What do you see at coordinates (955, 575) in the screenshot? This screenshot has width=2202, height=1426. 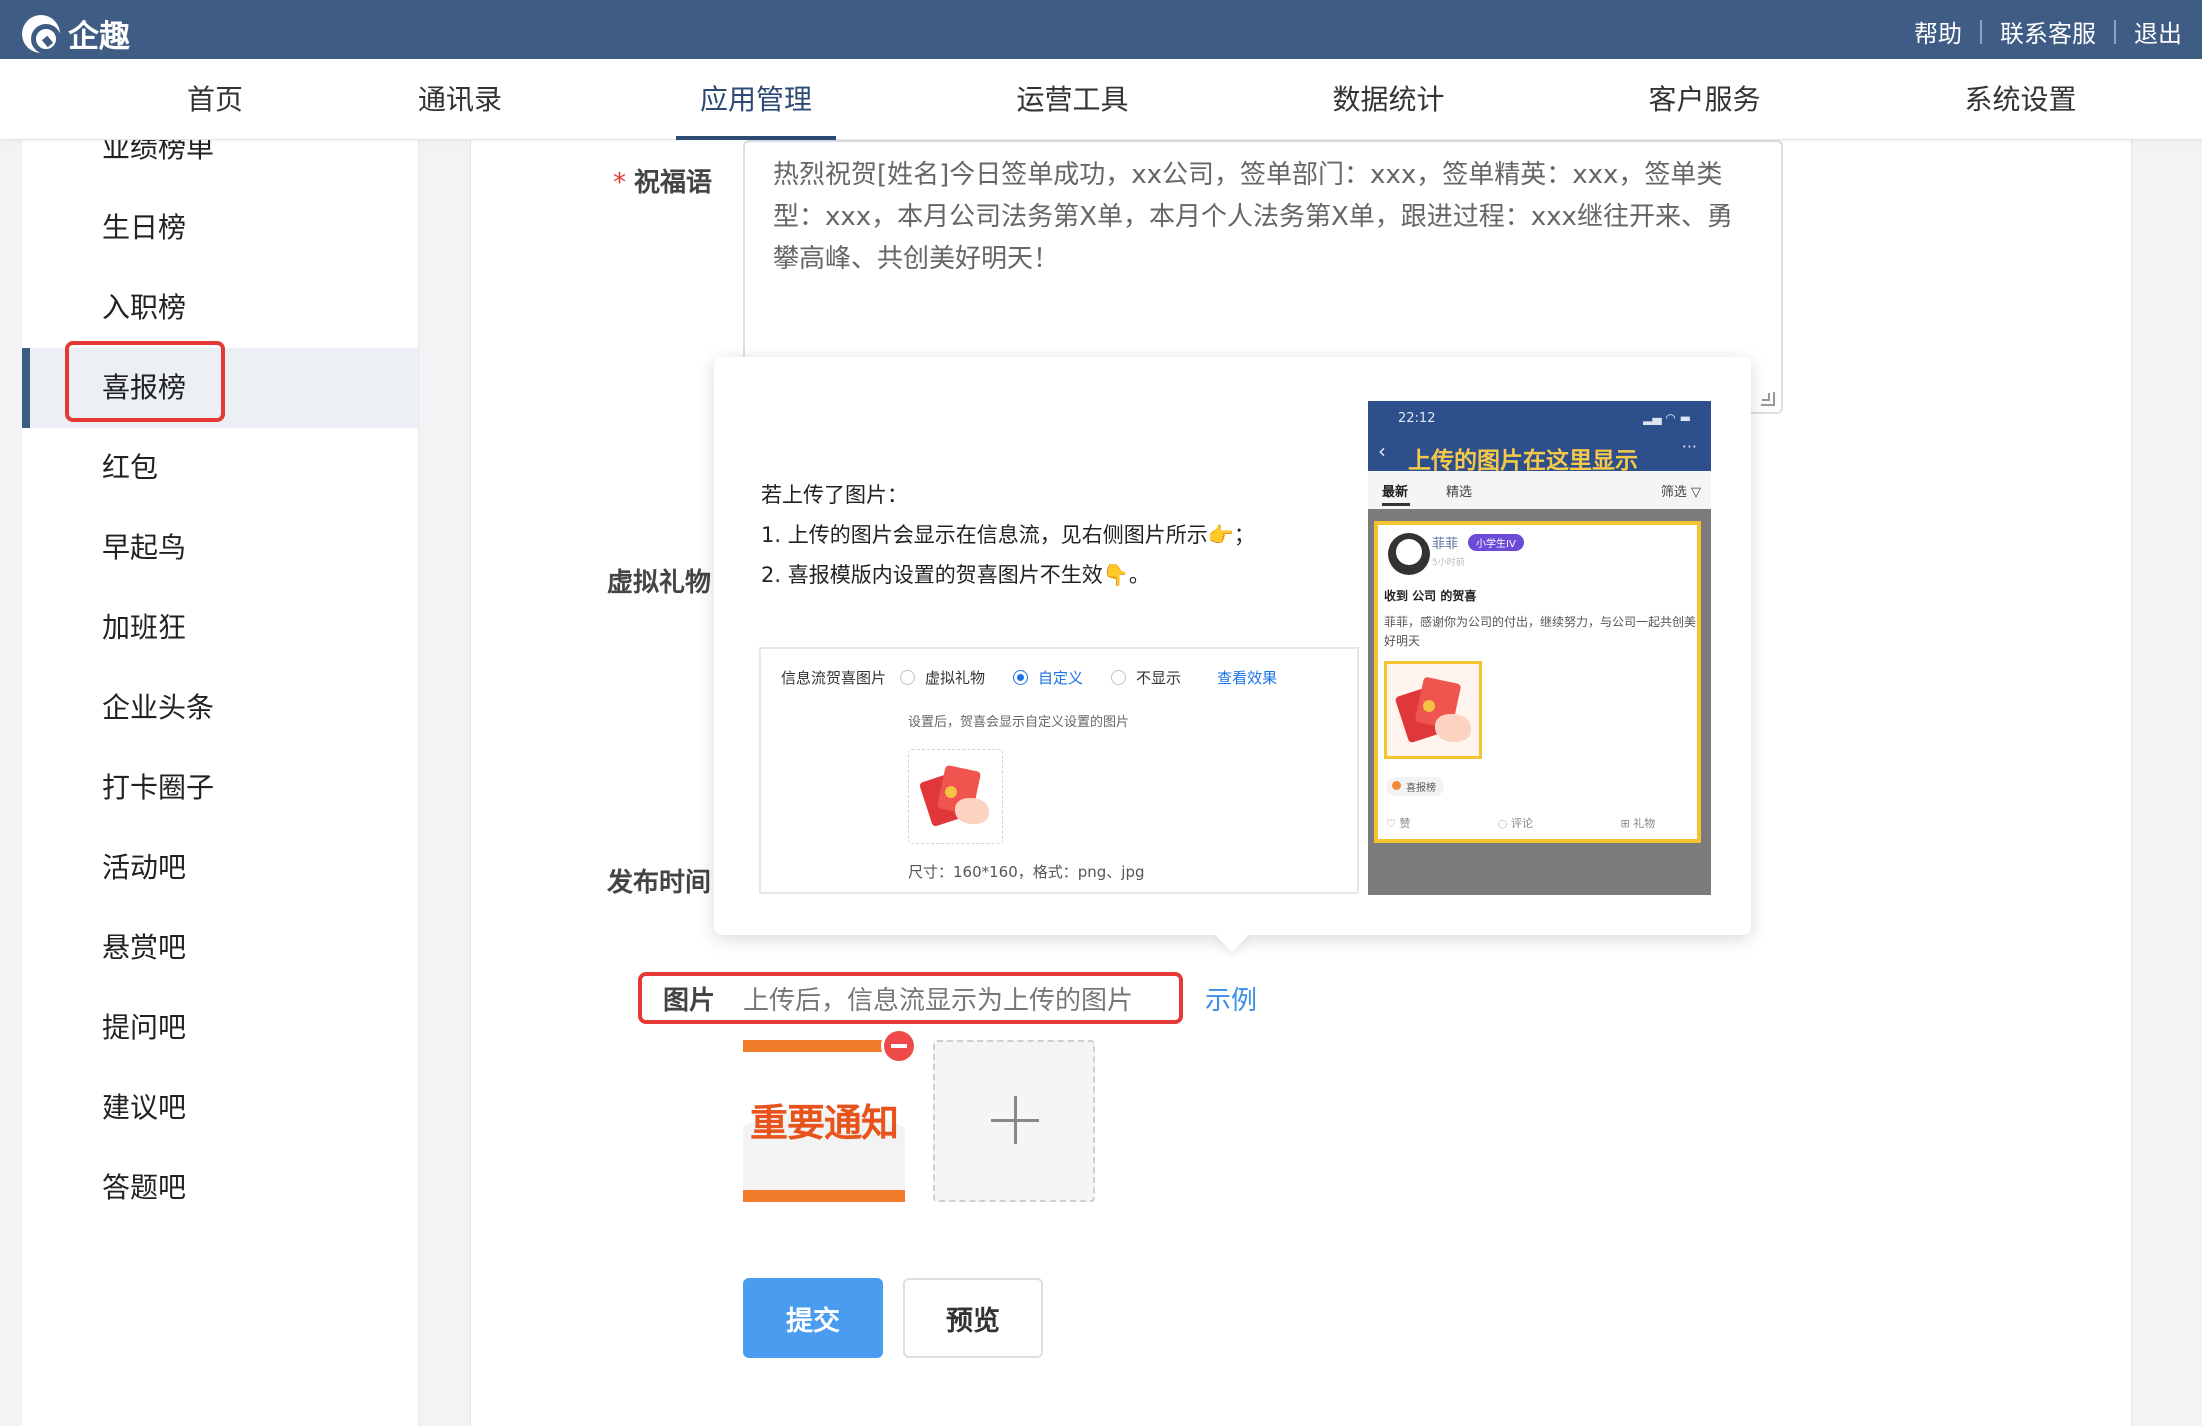 I see `popover-line: 2. 喜报模版内设置的贺喜图片不生效👇。` at bounding box center [955, 575].